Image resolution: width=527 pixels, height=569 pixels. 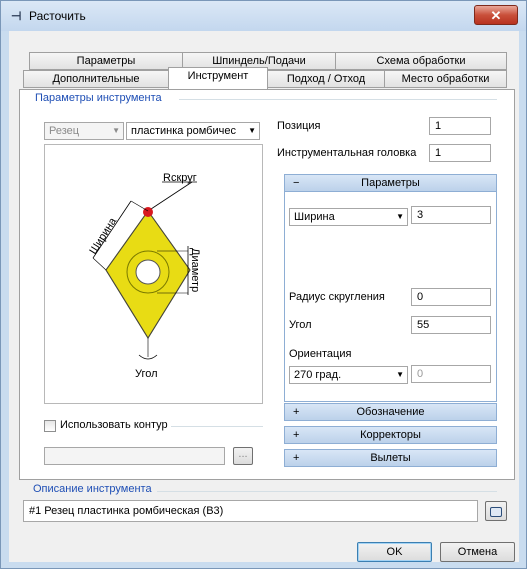 I want to click on diameter-label: Диаметр, so click(x=195, y=270).